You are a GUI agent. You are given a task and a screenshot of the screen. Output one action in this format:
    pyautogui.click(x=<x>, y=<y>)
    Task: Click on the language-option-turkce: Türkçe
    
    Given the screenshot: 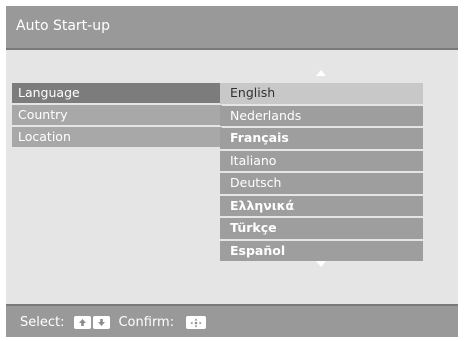 What is the action you would take?
    pyautogui.click(x=321, y=228)
    